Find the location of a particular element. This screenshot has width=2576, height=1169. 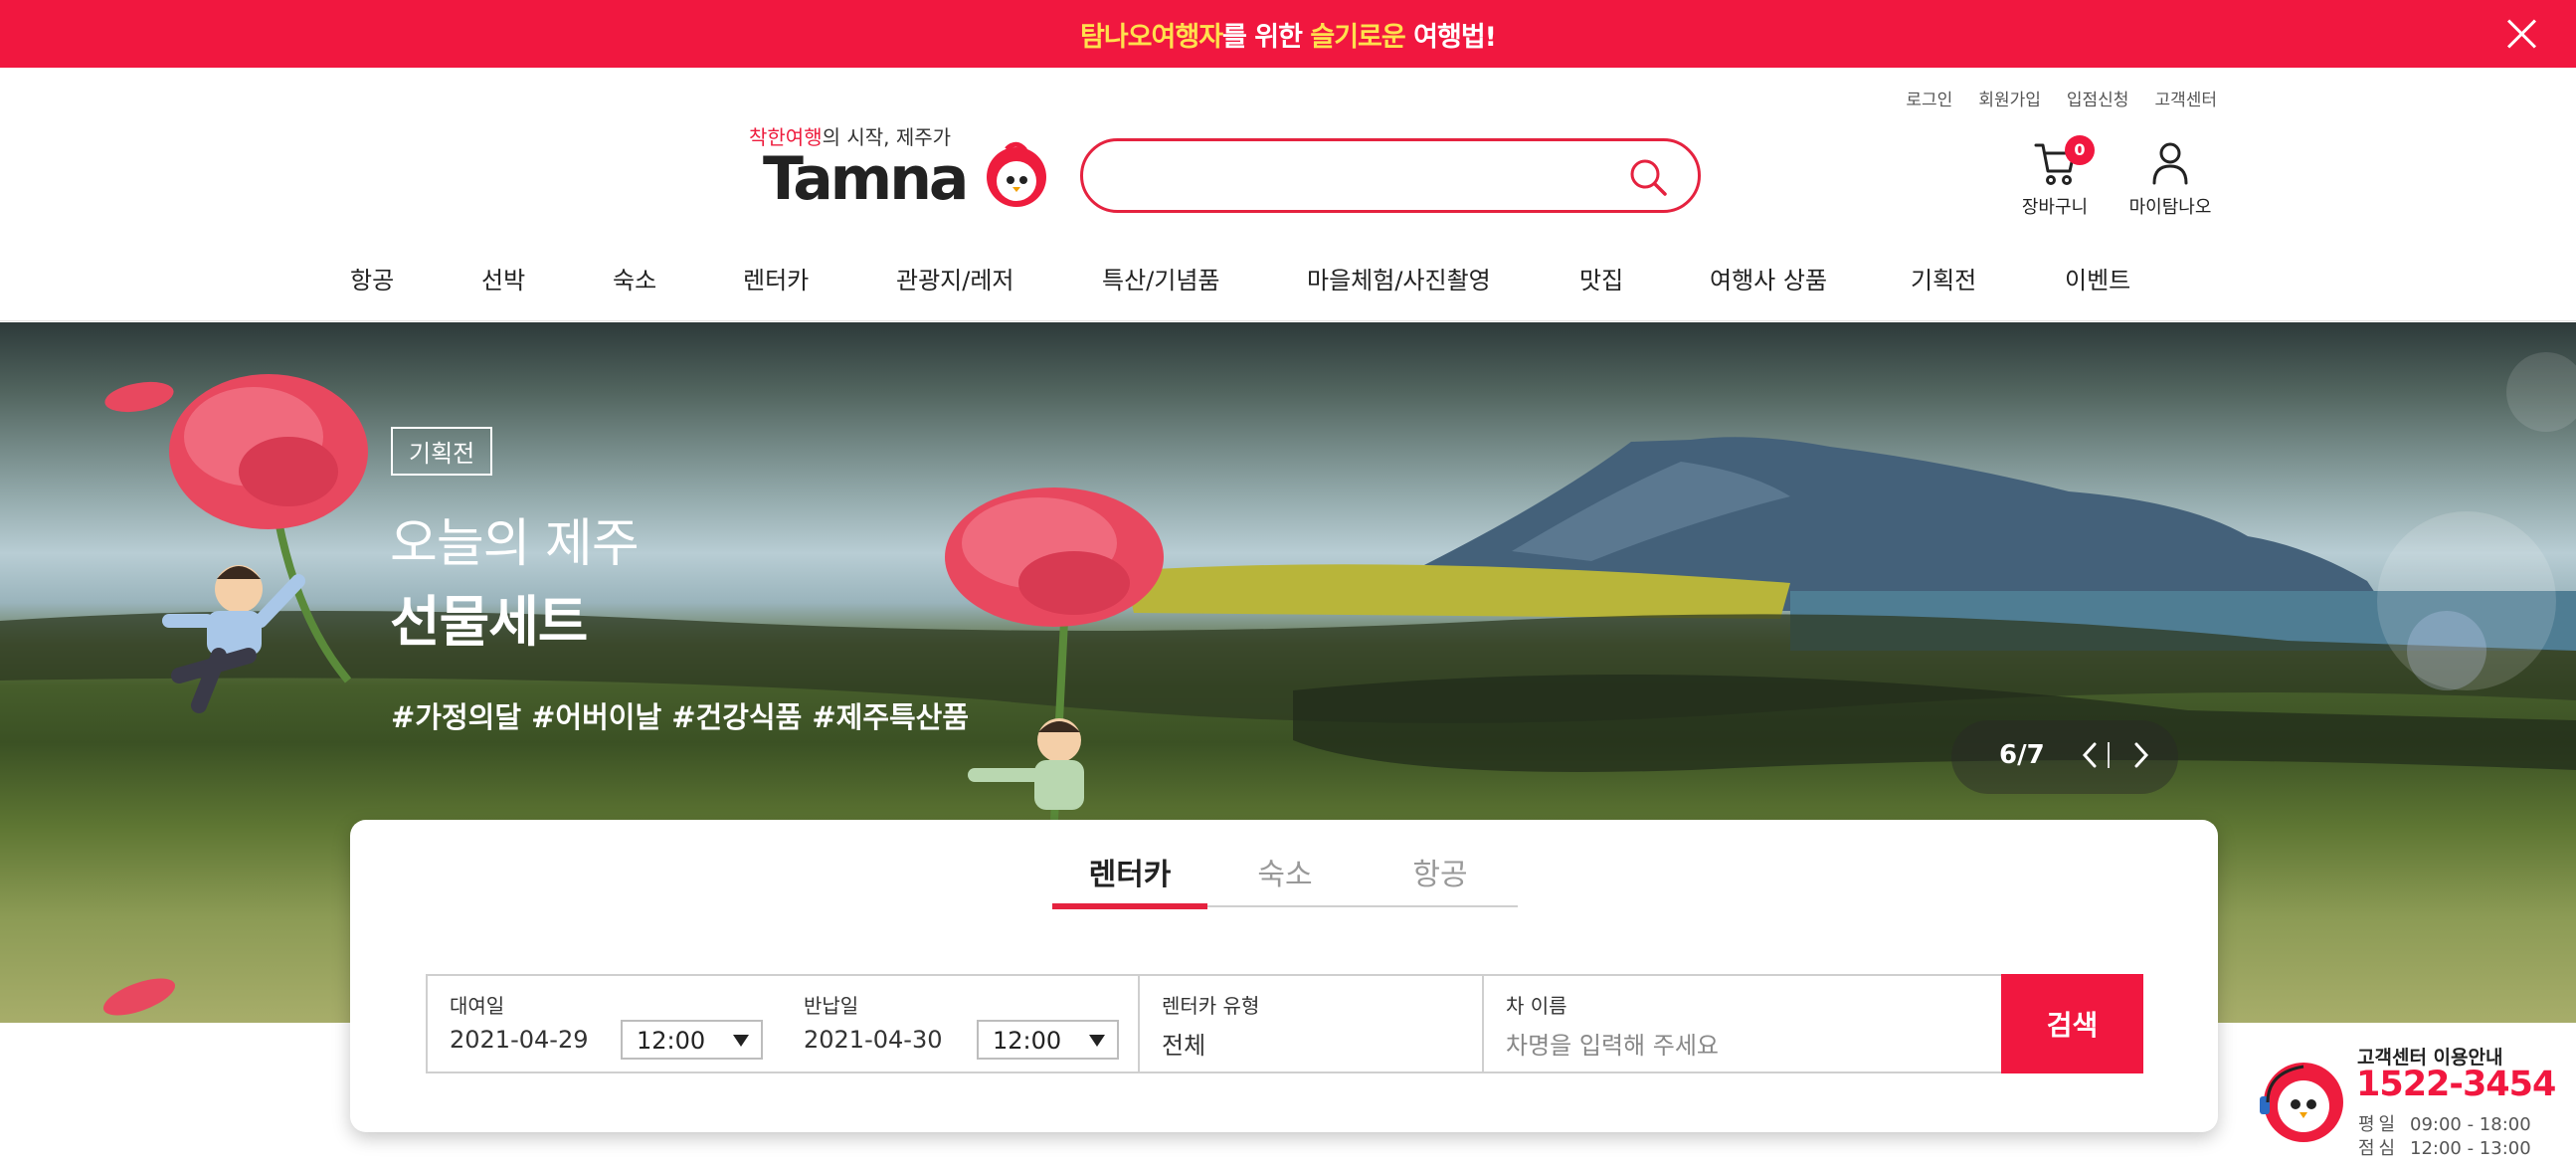

weekday-label: 평일 is located at coordinates (2379, 1124).